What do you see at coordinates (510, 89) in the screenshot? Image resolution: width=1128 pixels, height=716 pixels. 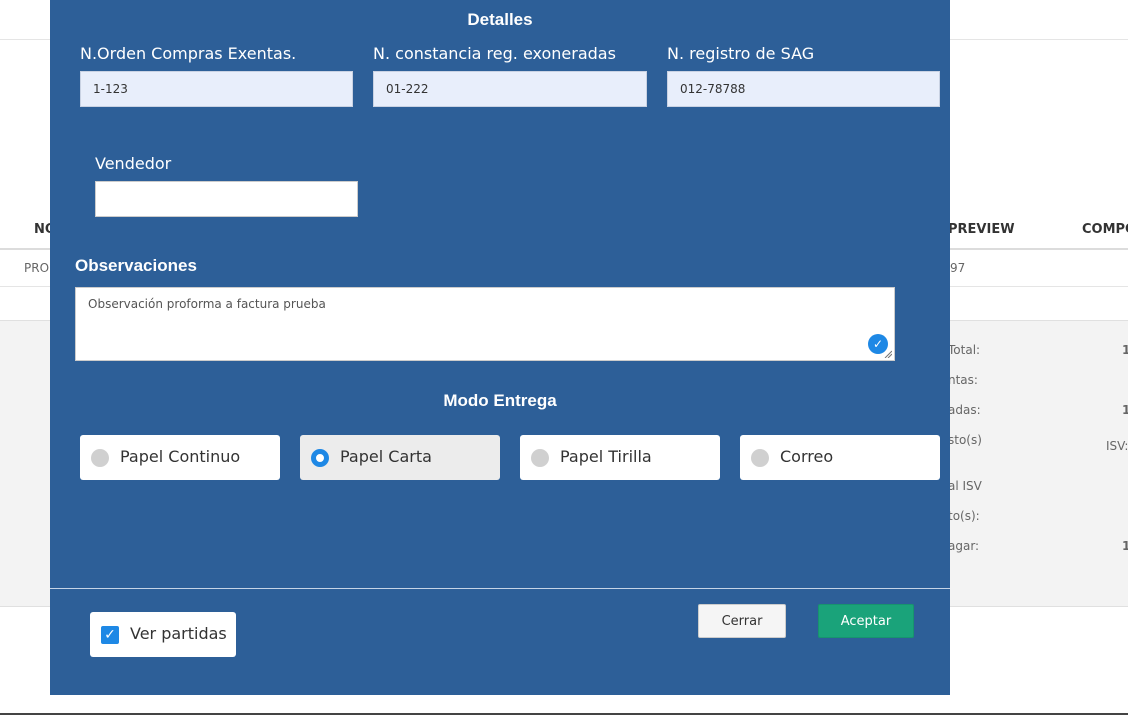 I see `constancia-input` at bounding box center [510, 89].